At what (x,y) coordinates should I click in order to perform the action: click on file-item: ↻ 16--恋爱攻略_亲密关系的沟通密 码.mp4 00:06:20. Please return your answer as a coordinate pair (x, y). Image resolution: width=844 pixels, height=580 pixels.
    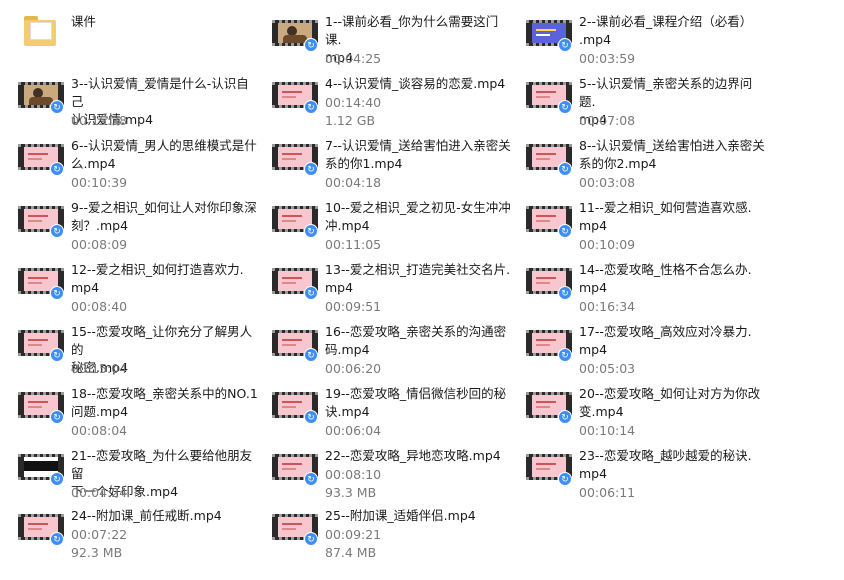
    Looking at the image, I should click on (380, 346).